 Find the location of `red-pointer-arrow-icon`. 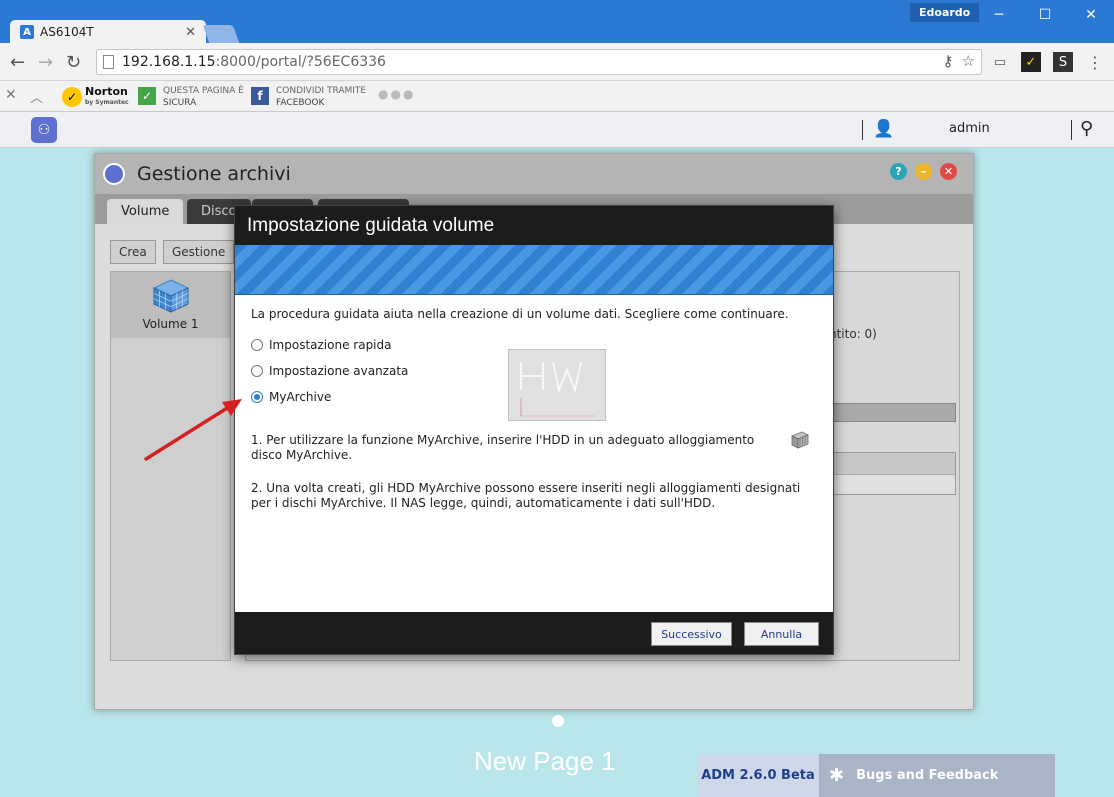

red-pointer-arrow-icon is located at coordinates (193, 430).